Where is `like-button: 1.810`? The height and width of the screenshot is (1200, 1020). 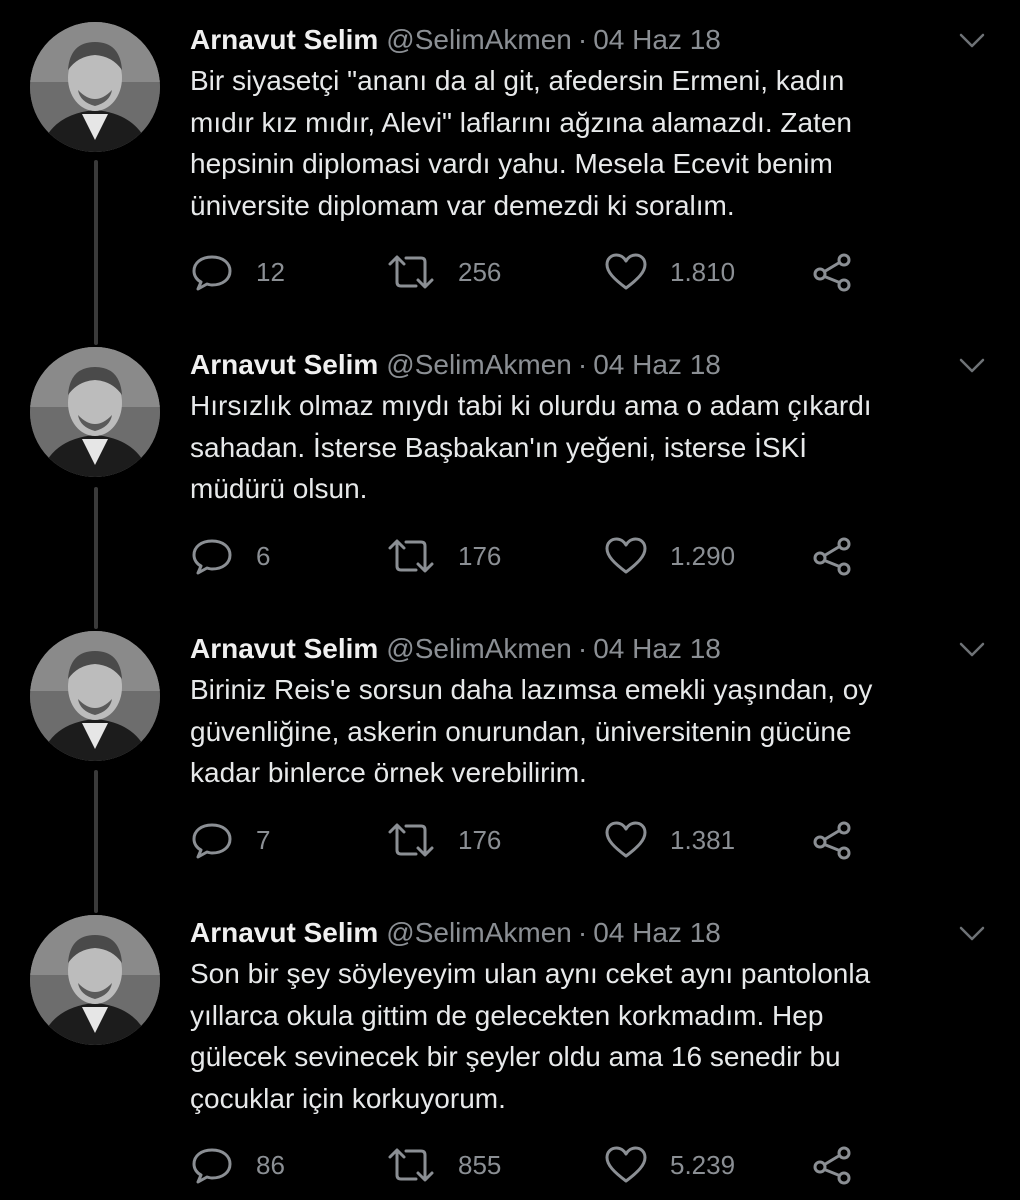
like-button: 1.810 is located at coordinates (669, 272).